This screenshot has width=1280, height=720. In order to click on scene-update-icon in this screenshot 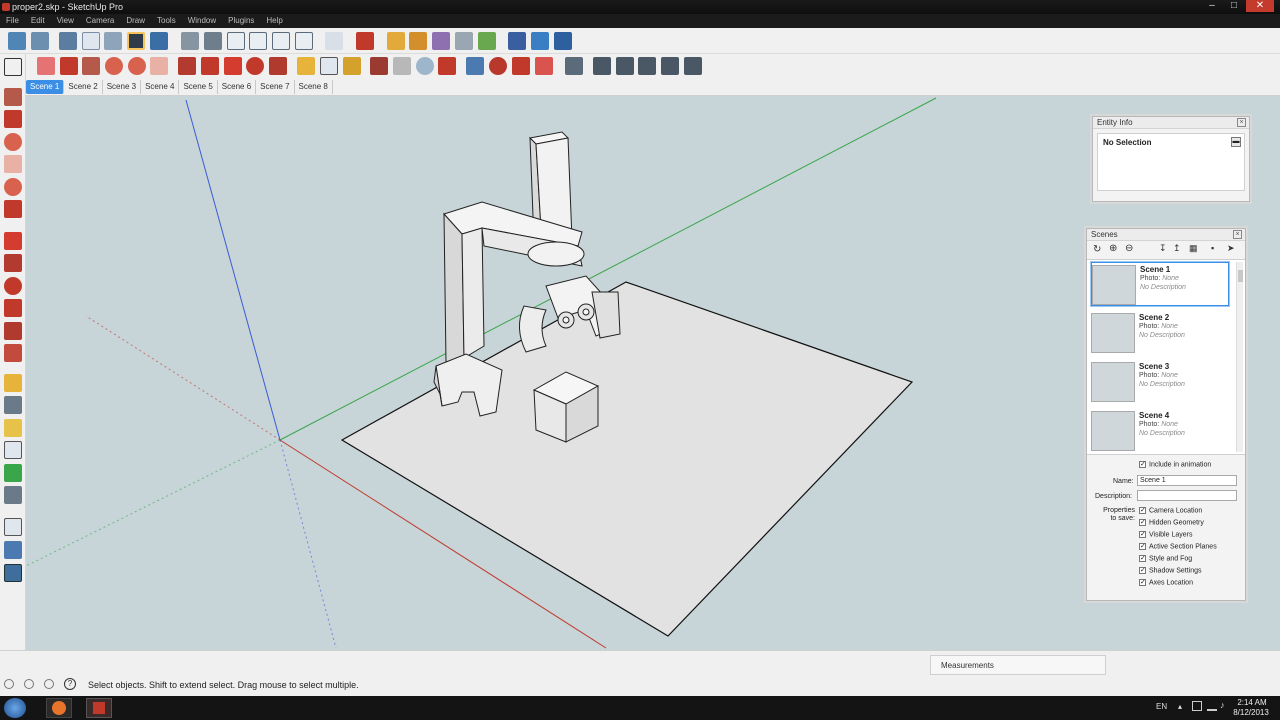, I will do `click(670, 66)`.